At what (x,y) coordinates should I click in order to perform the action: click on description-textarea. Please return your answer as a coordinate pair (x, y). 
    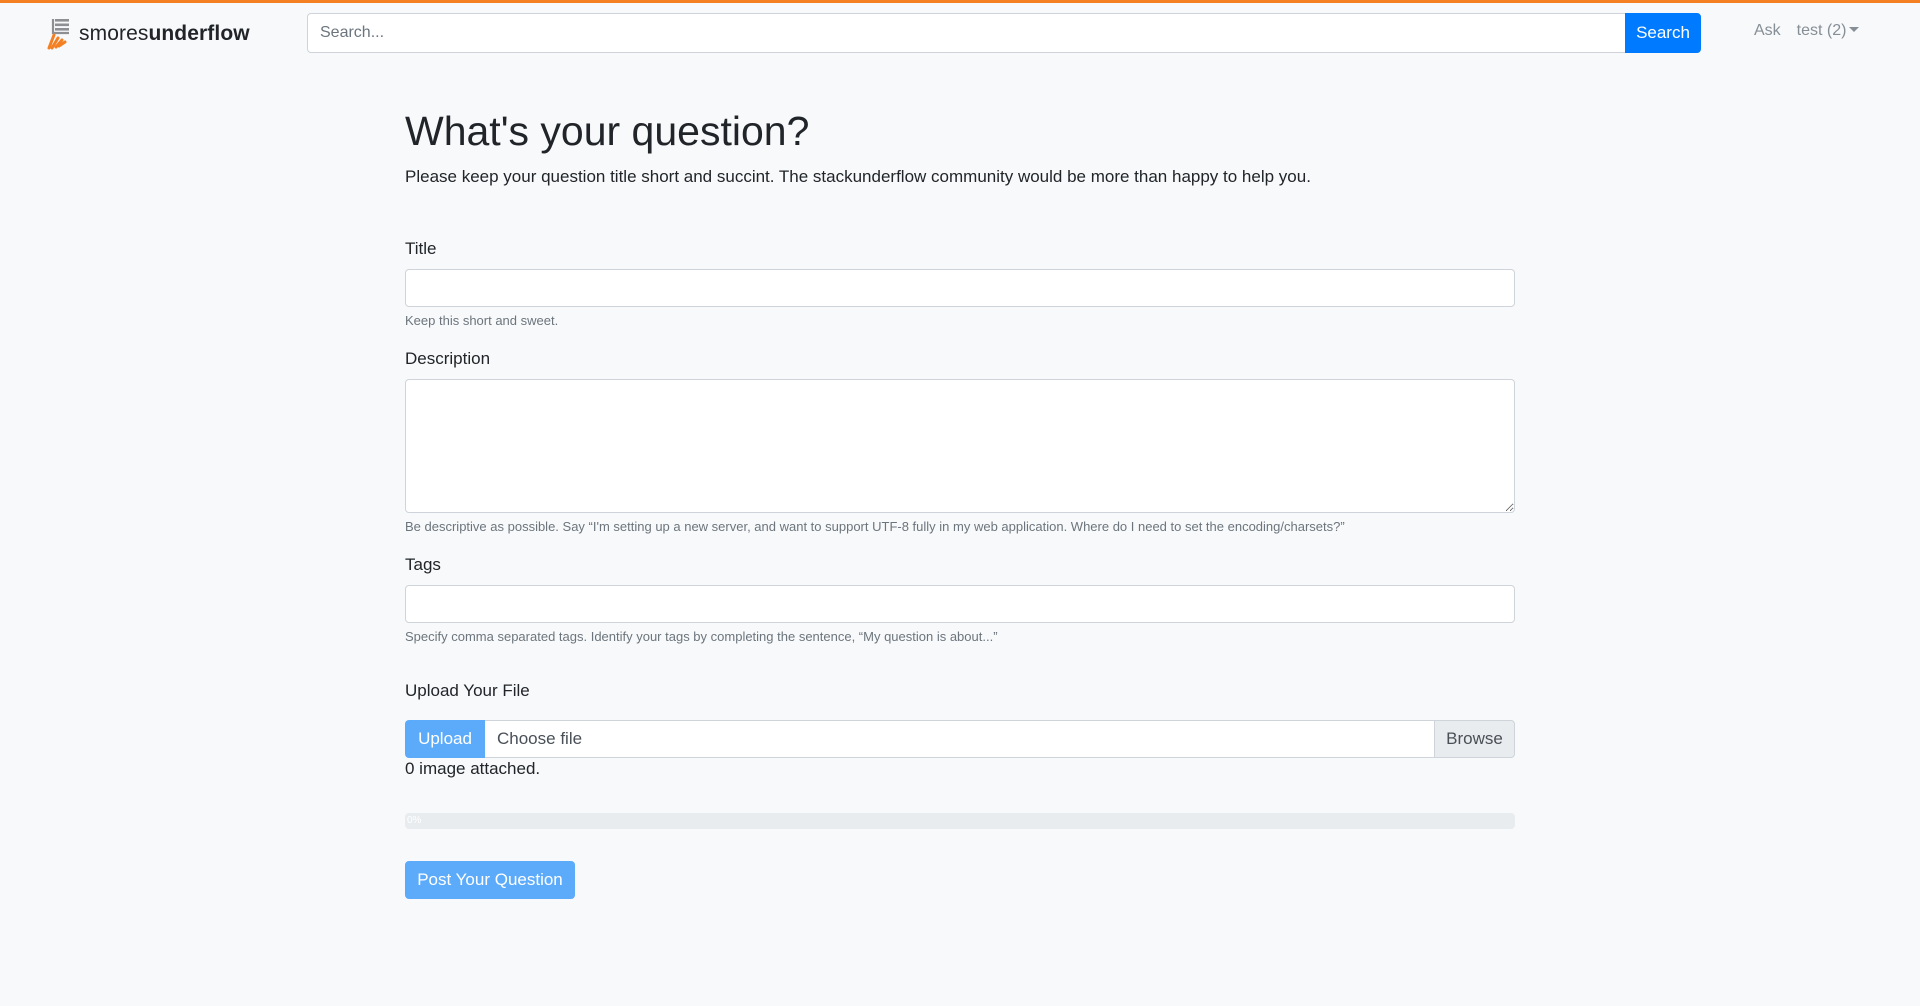
    Looking at the image, I should click on (960, 446).